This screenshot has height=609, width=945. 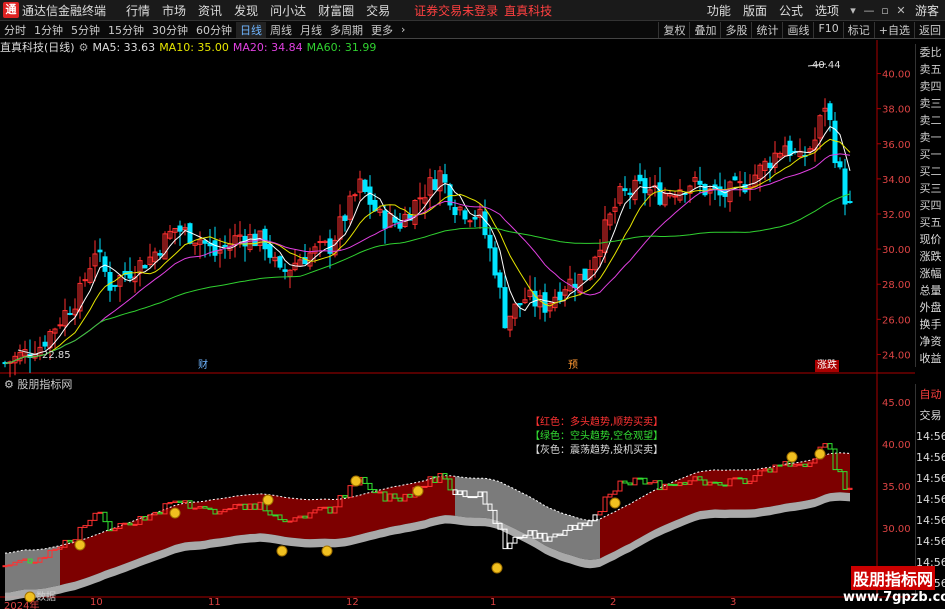 What do you see at coordinates (827, 366) in the screenshot?
I see `event-marker-limit: 涨跌` at bounding box center [827, 366].